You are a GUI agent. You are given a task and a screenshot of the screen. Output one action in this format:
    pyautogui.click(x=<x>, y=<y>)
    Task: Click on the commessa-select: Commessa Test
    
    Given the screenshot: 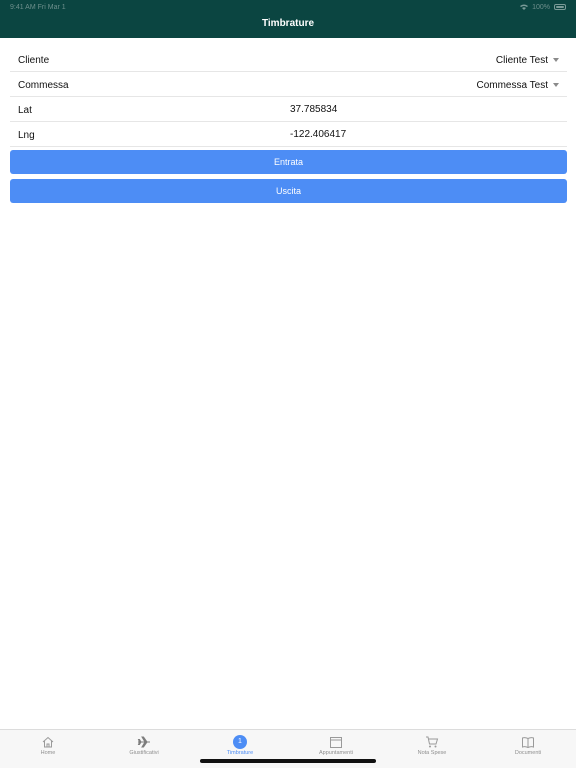 What is the action you would take?
    pyautogui.click(x=517, y=85)
    